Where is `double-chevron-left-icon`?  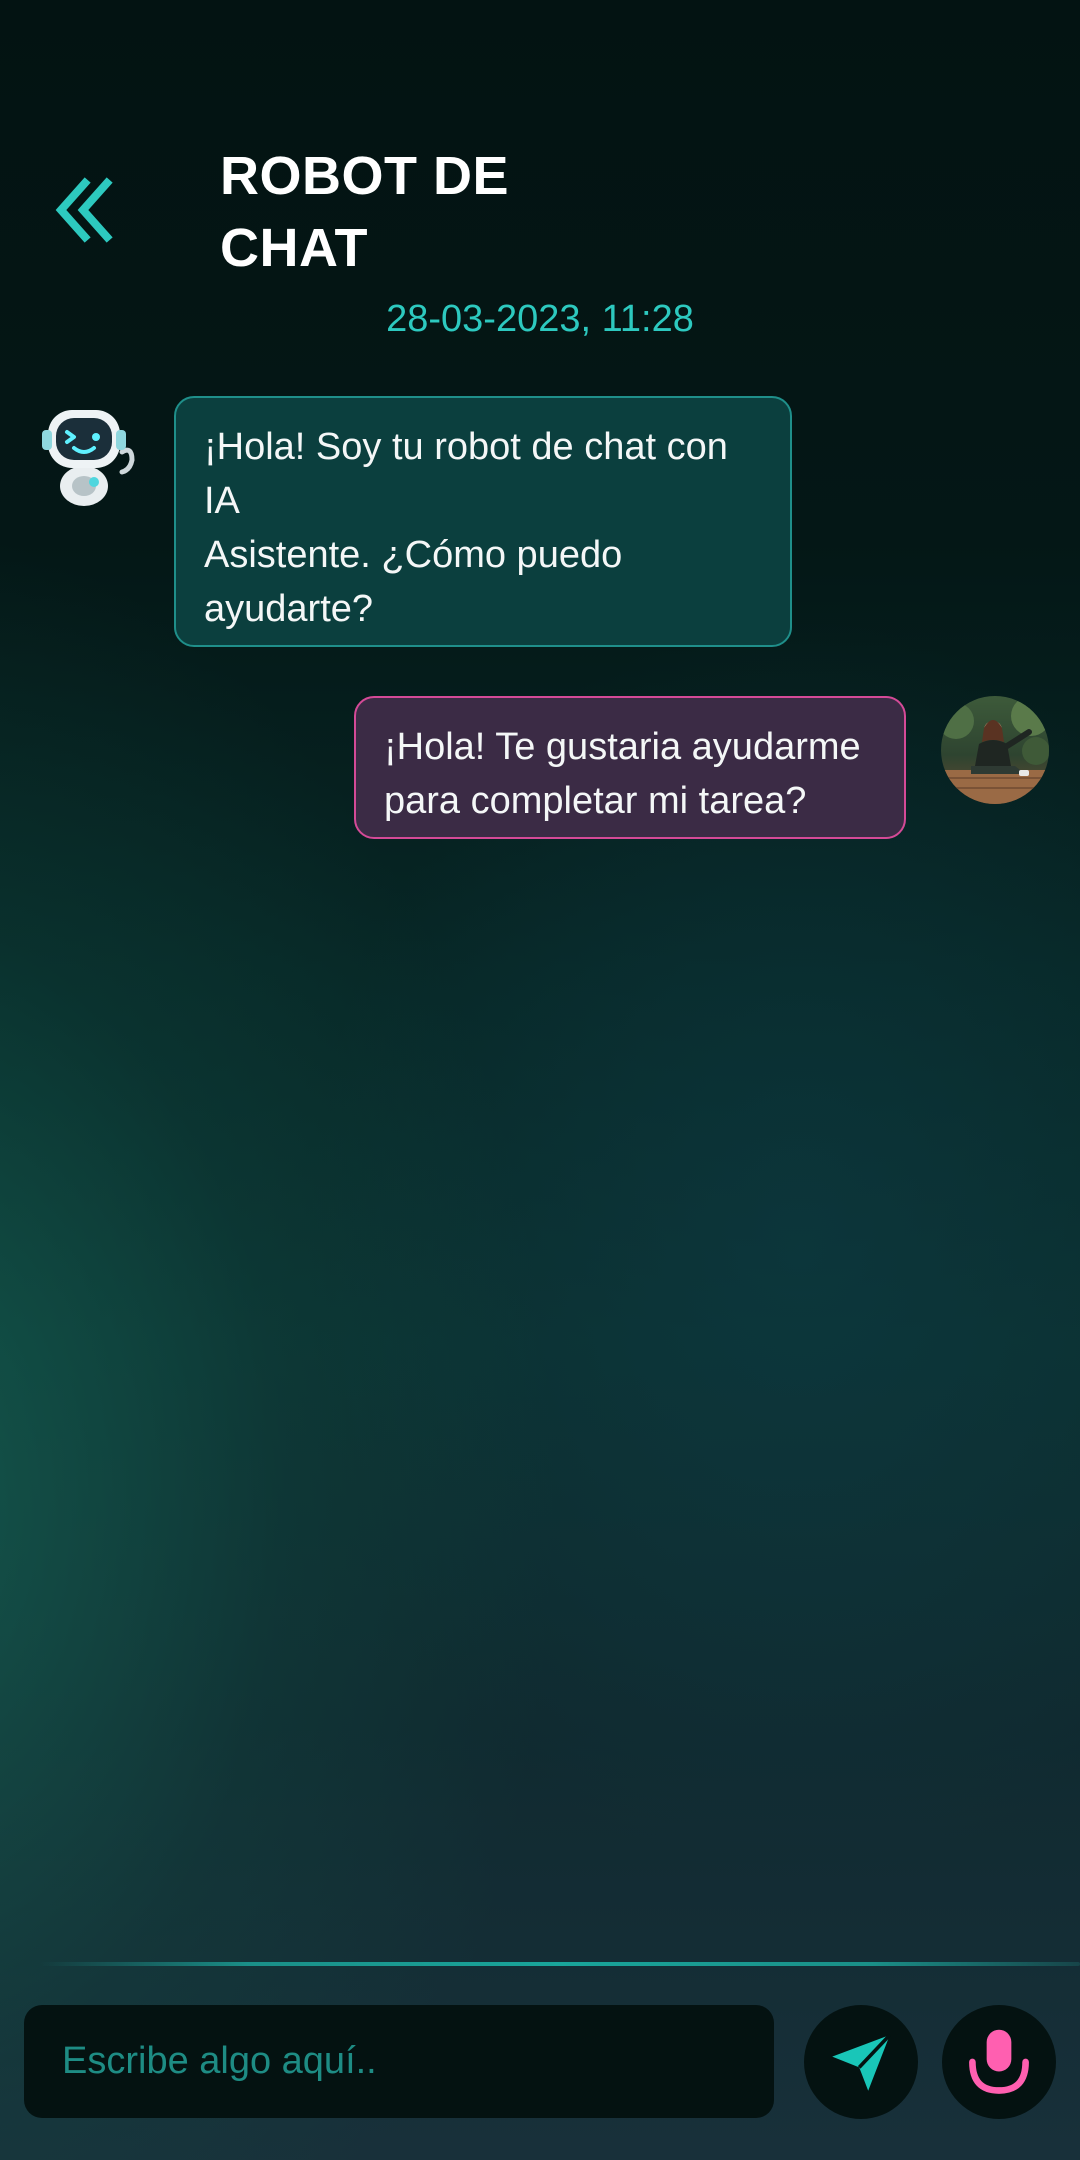 double-chevron-left-icon is located at coordinates (84, 210).